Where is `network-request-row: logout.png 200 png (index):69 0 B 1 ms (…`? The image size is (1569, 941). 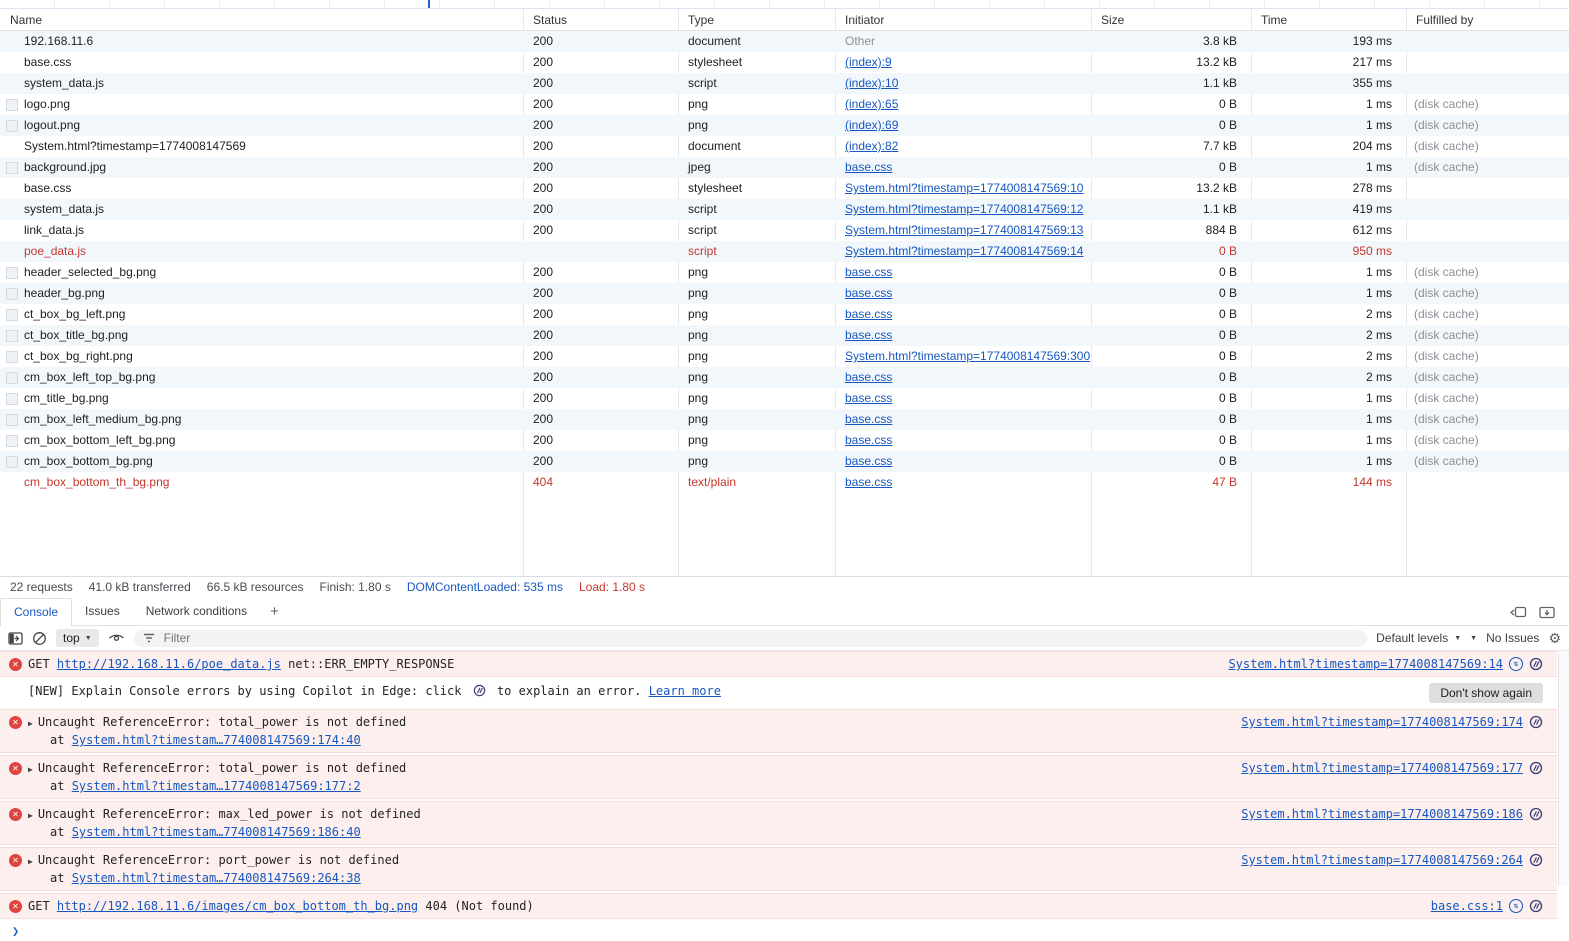
network-request-row: logout.png 200 png (index):69 0 B 1 ms (… is located at coordinates (784, 125).